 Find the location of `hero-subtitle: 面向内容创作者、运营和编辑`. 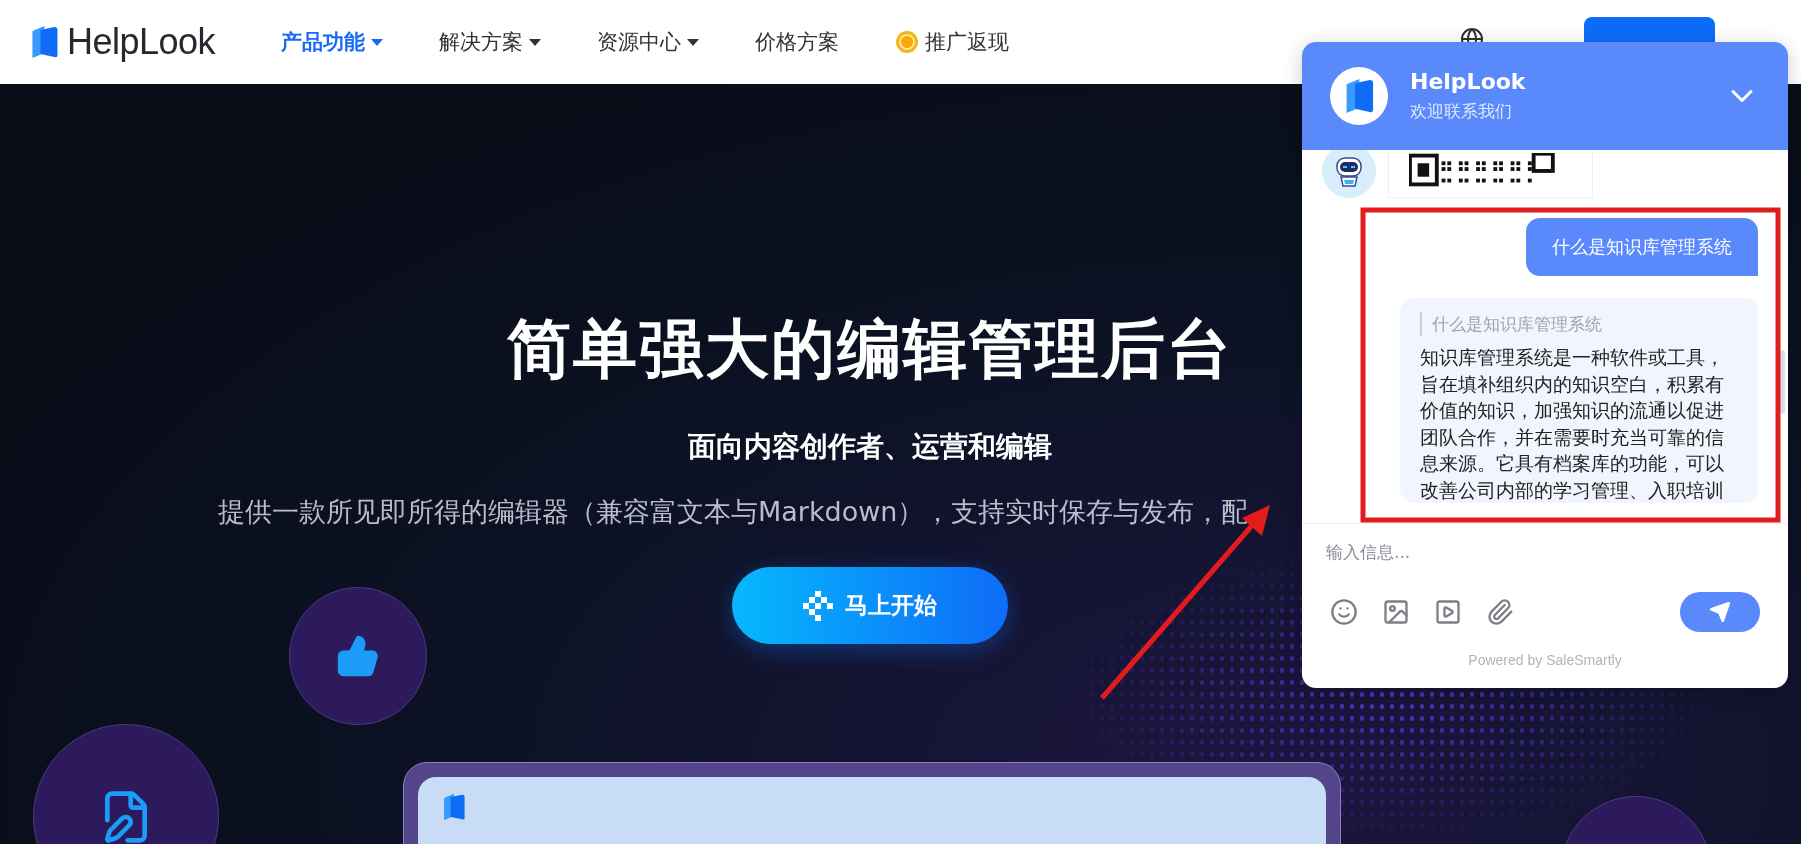

hero-subtitle: 面向内容创作者、运营和编辑 is located at coordinates (870, 447).